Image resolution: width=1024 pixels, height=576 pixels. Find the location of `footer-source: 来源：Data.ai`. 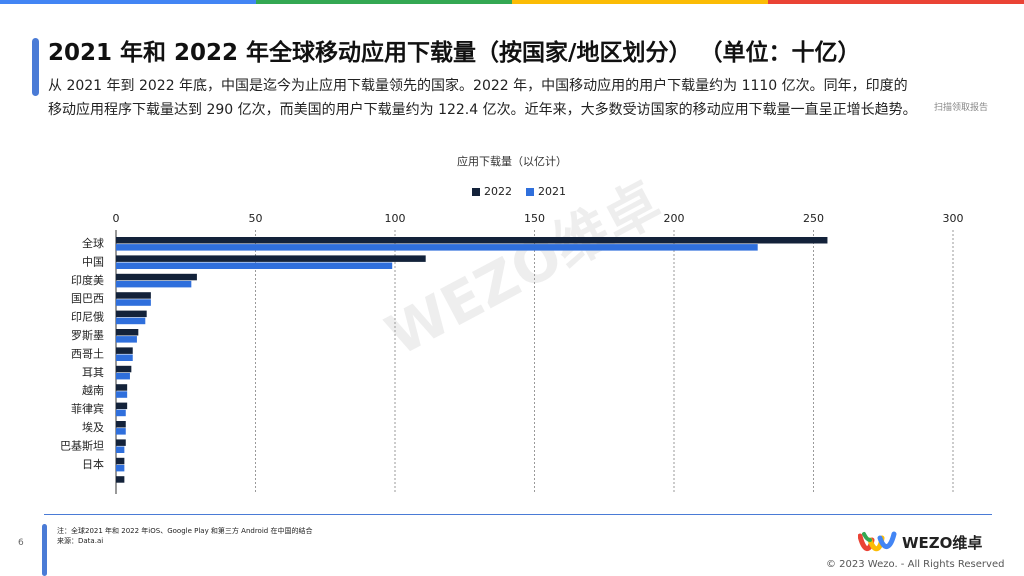

footer-source: 来源：Data.ai is located at coordinates (80, 541).